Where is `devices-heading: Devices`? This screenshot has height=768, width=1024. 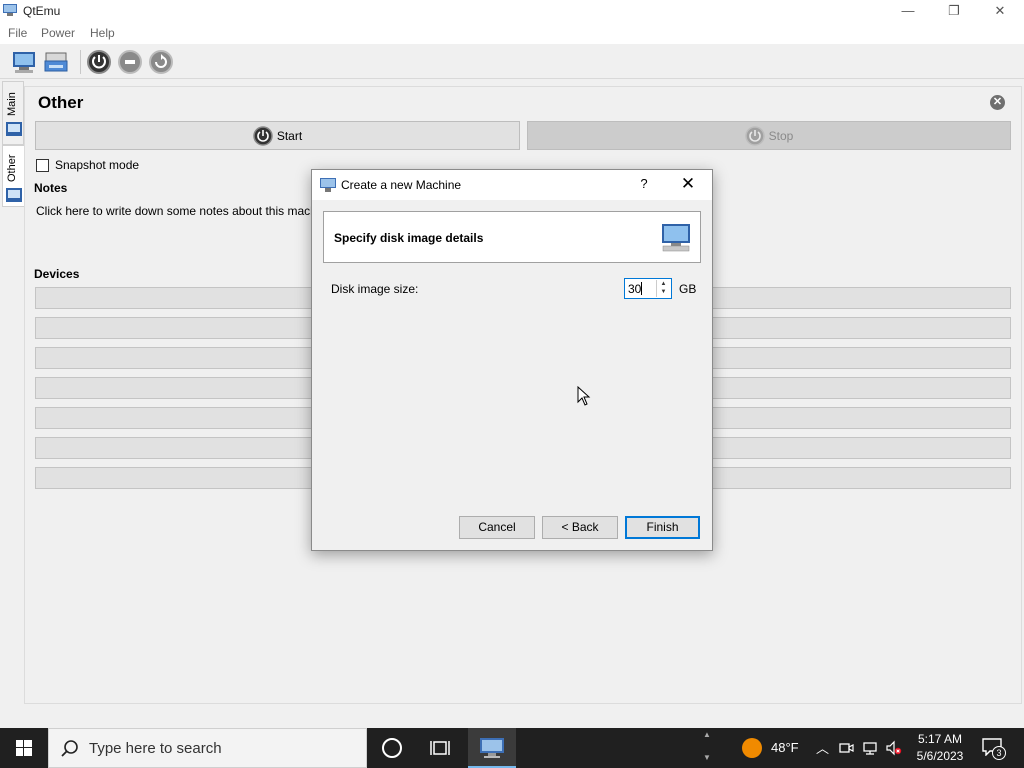 devices-heading: Devices is located at coordinates (57, 274).